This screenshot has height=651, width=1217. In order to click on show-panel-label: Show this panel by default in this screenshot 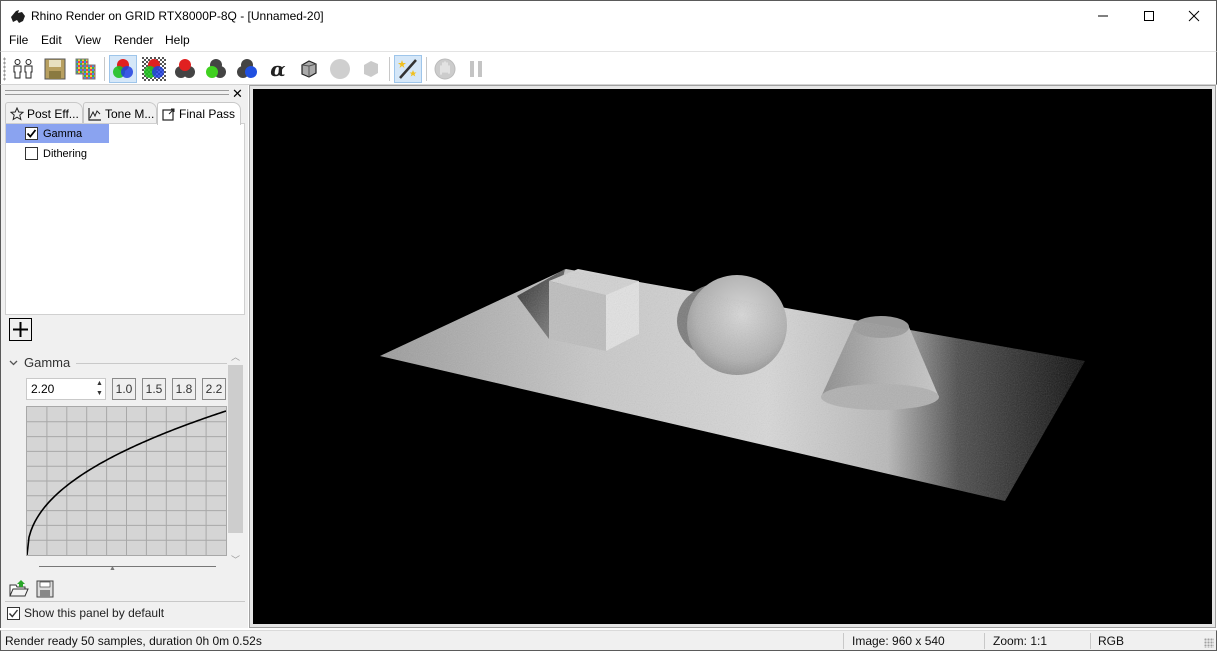, I will do `click(94, 613)`.